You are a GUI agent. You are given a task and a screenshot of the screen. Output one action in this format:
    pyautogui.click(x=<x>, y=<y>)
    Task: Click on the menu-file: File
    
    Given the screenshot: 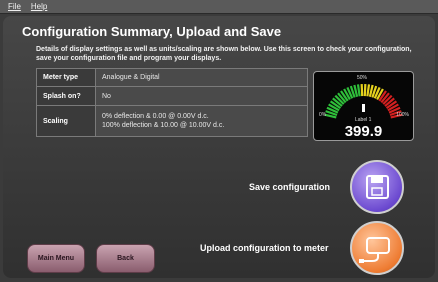 What is the action you would take?
    pyautogui.click(x=14, y=6)
    